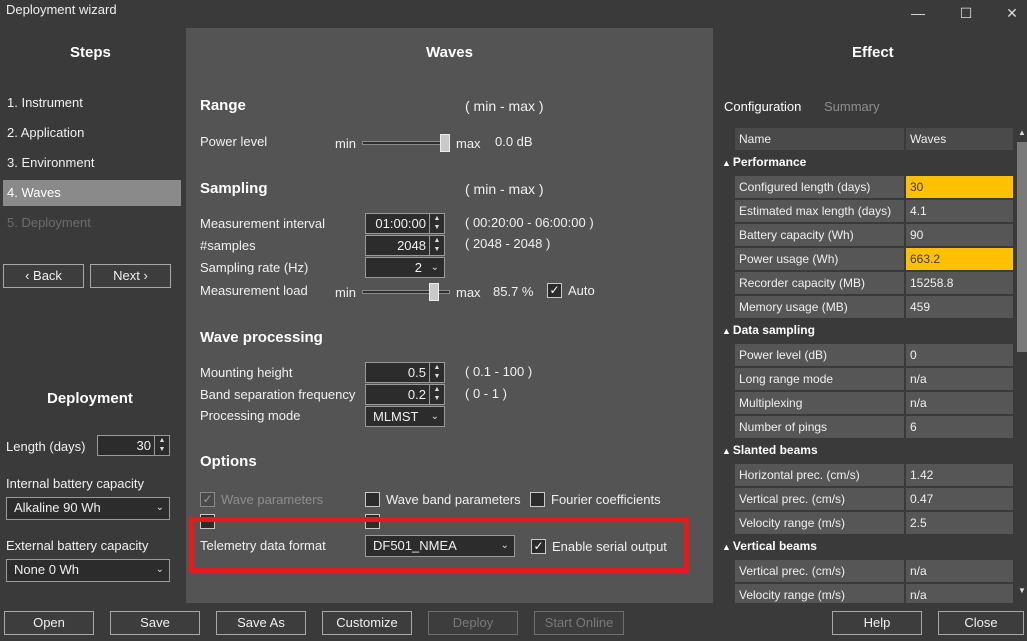 The image size is (1027, 641). Describe the element at coordinates (228, 461) in the screenshot. I see `options-title: Options` at that location.